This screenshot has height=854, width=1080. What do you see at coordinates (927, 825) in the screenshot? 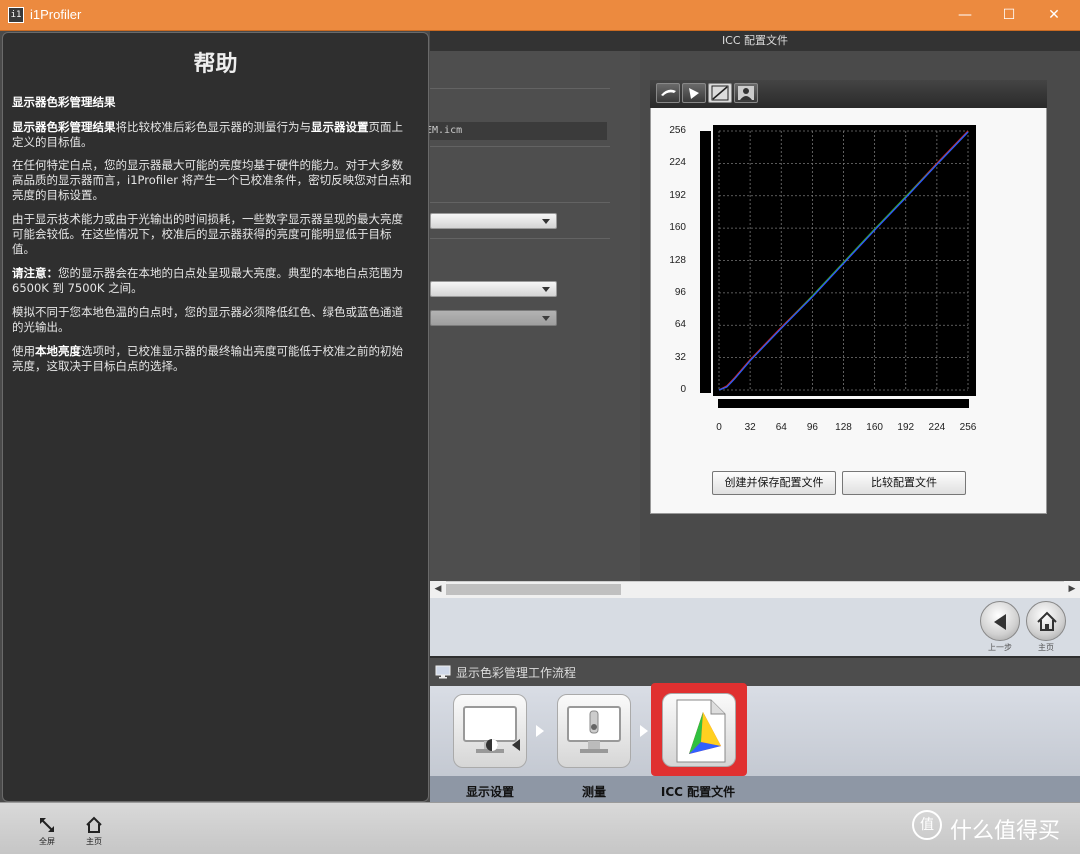
I see `watermark-logo: 值` at bounding box center [927, 825].